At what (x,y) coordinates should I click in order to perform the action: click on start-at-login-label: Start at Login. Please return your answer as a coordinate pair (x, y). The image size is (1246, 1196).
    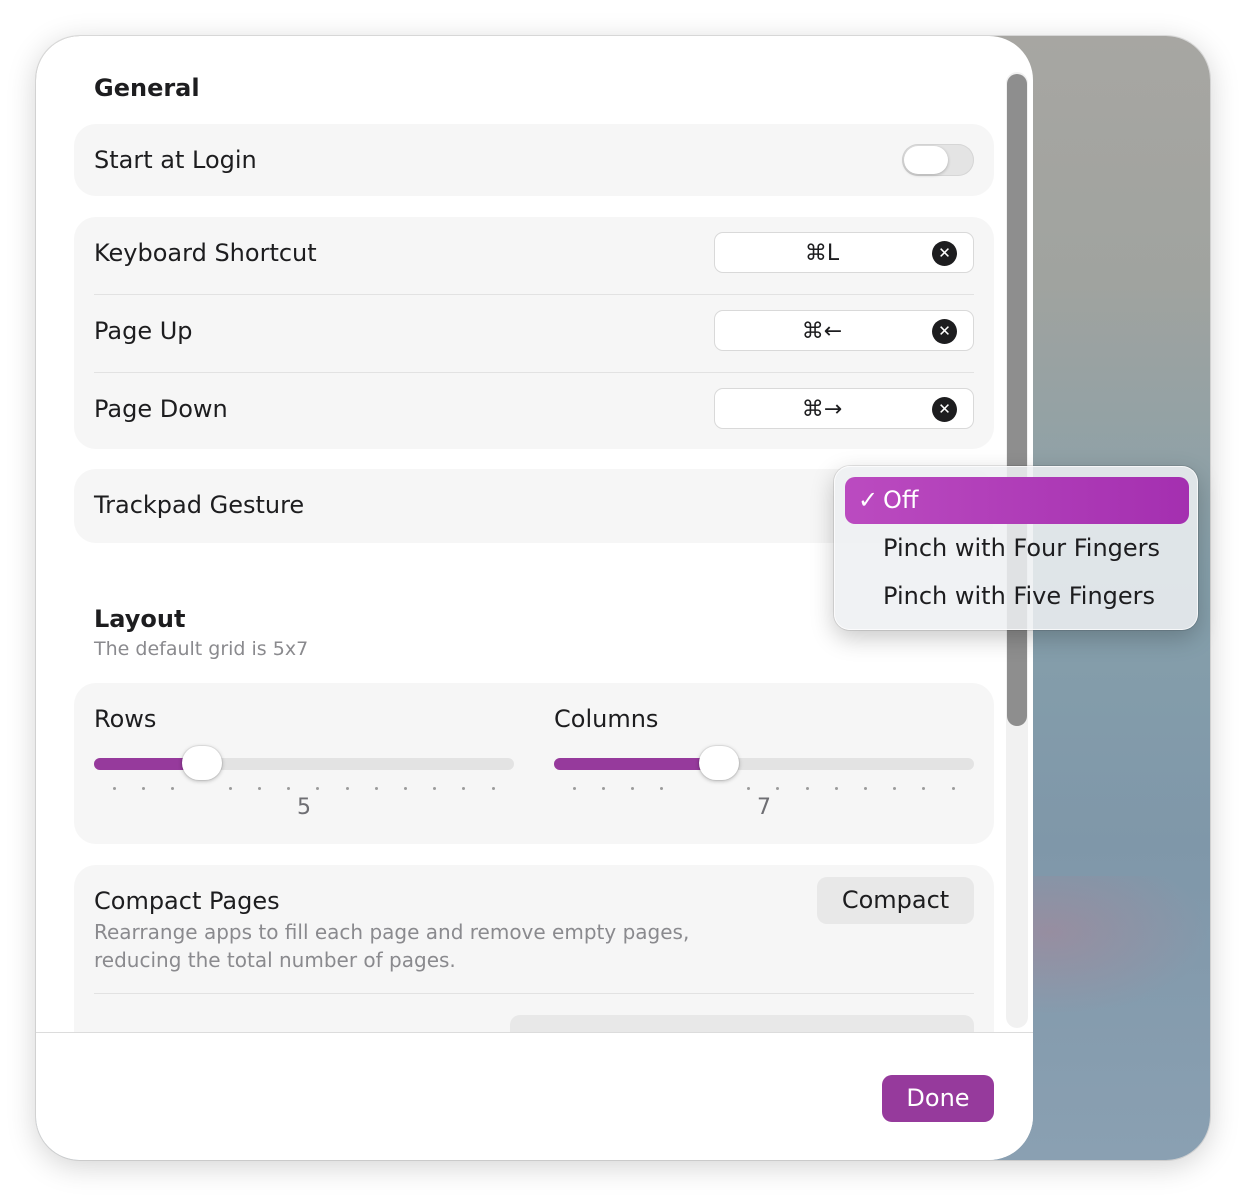
    Looking at the image, I should click on (175, 160).